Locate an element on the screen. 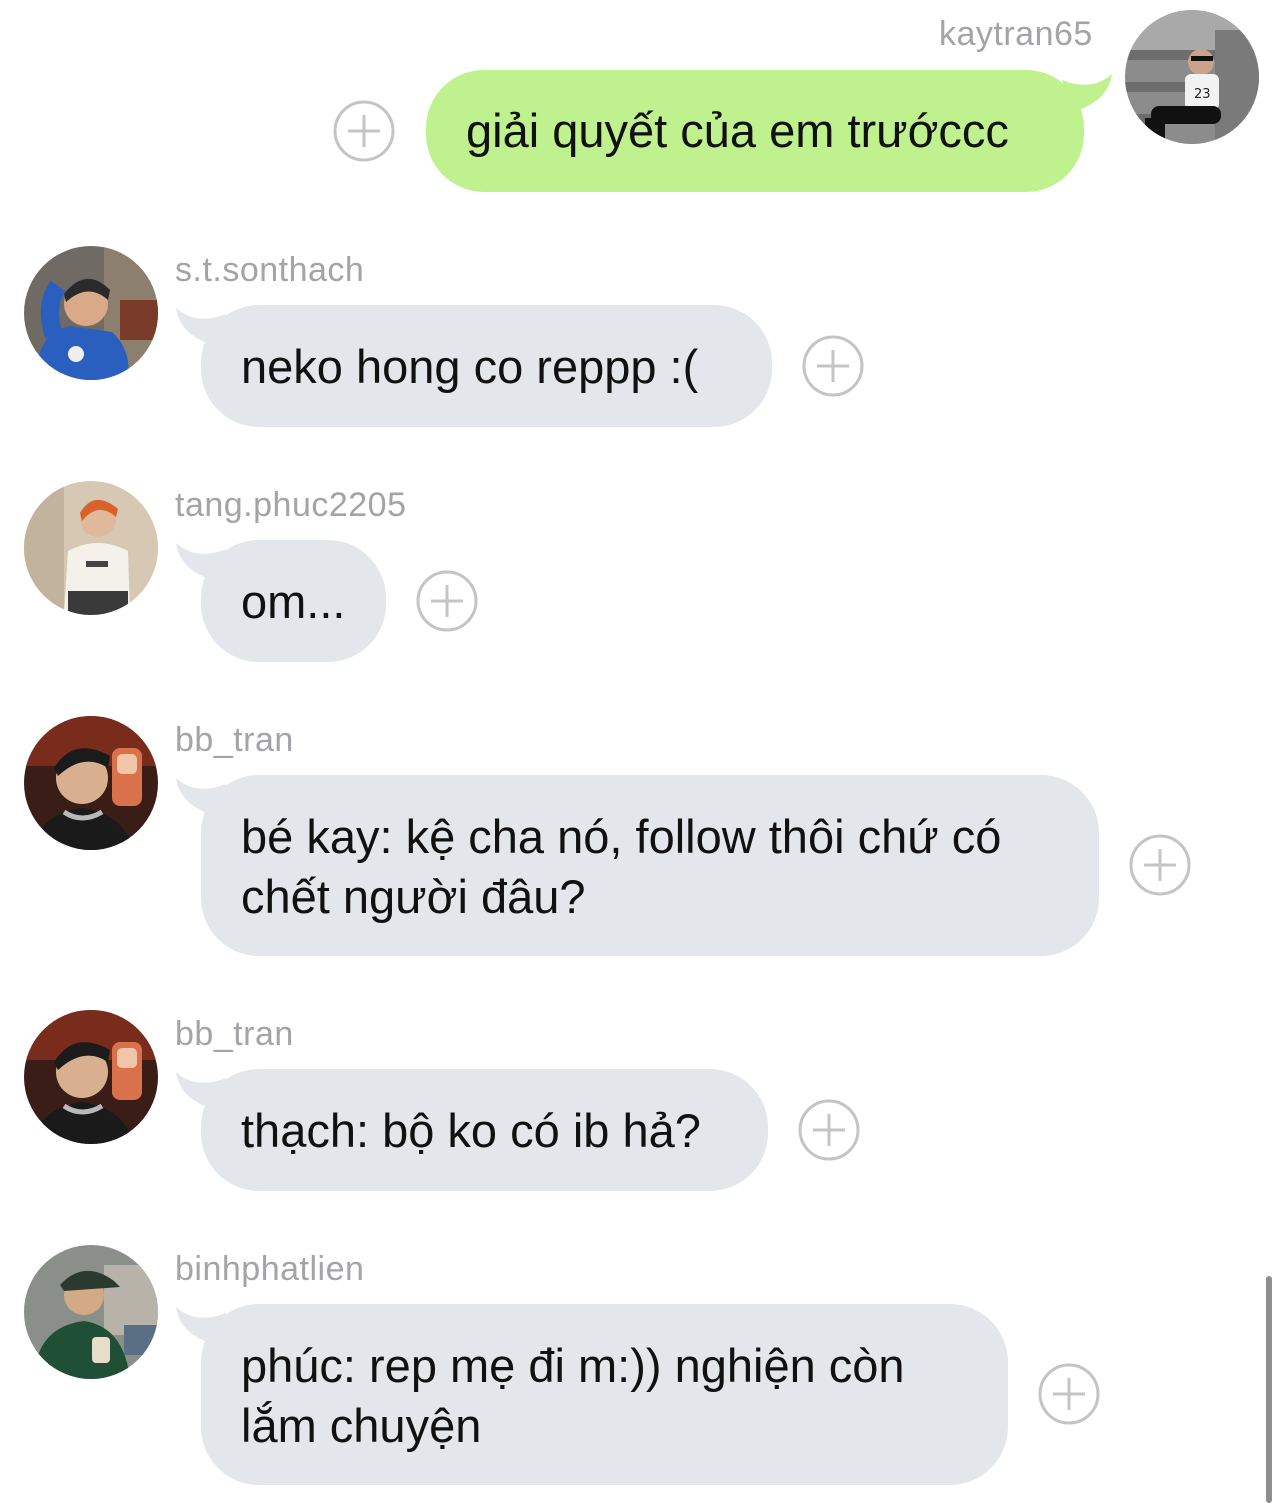 The width and height of the screenshot is (1284, 1503). username: kaytran65 is located at coordinates (1016, 34).